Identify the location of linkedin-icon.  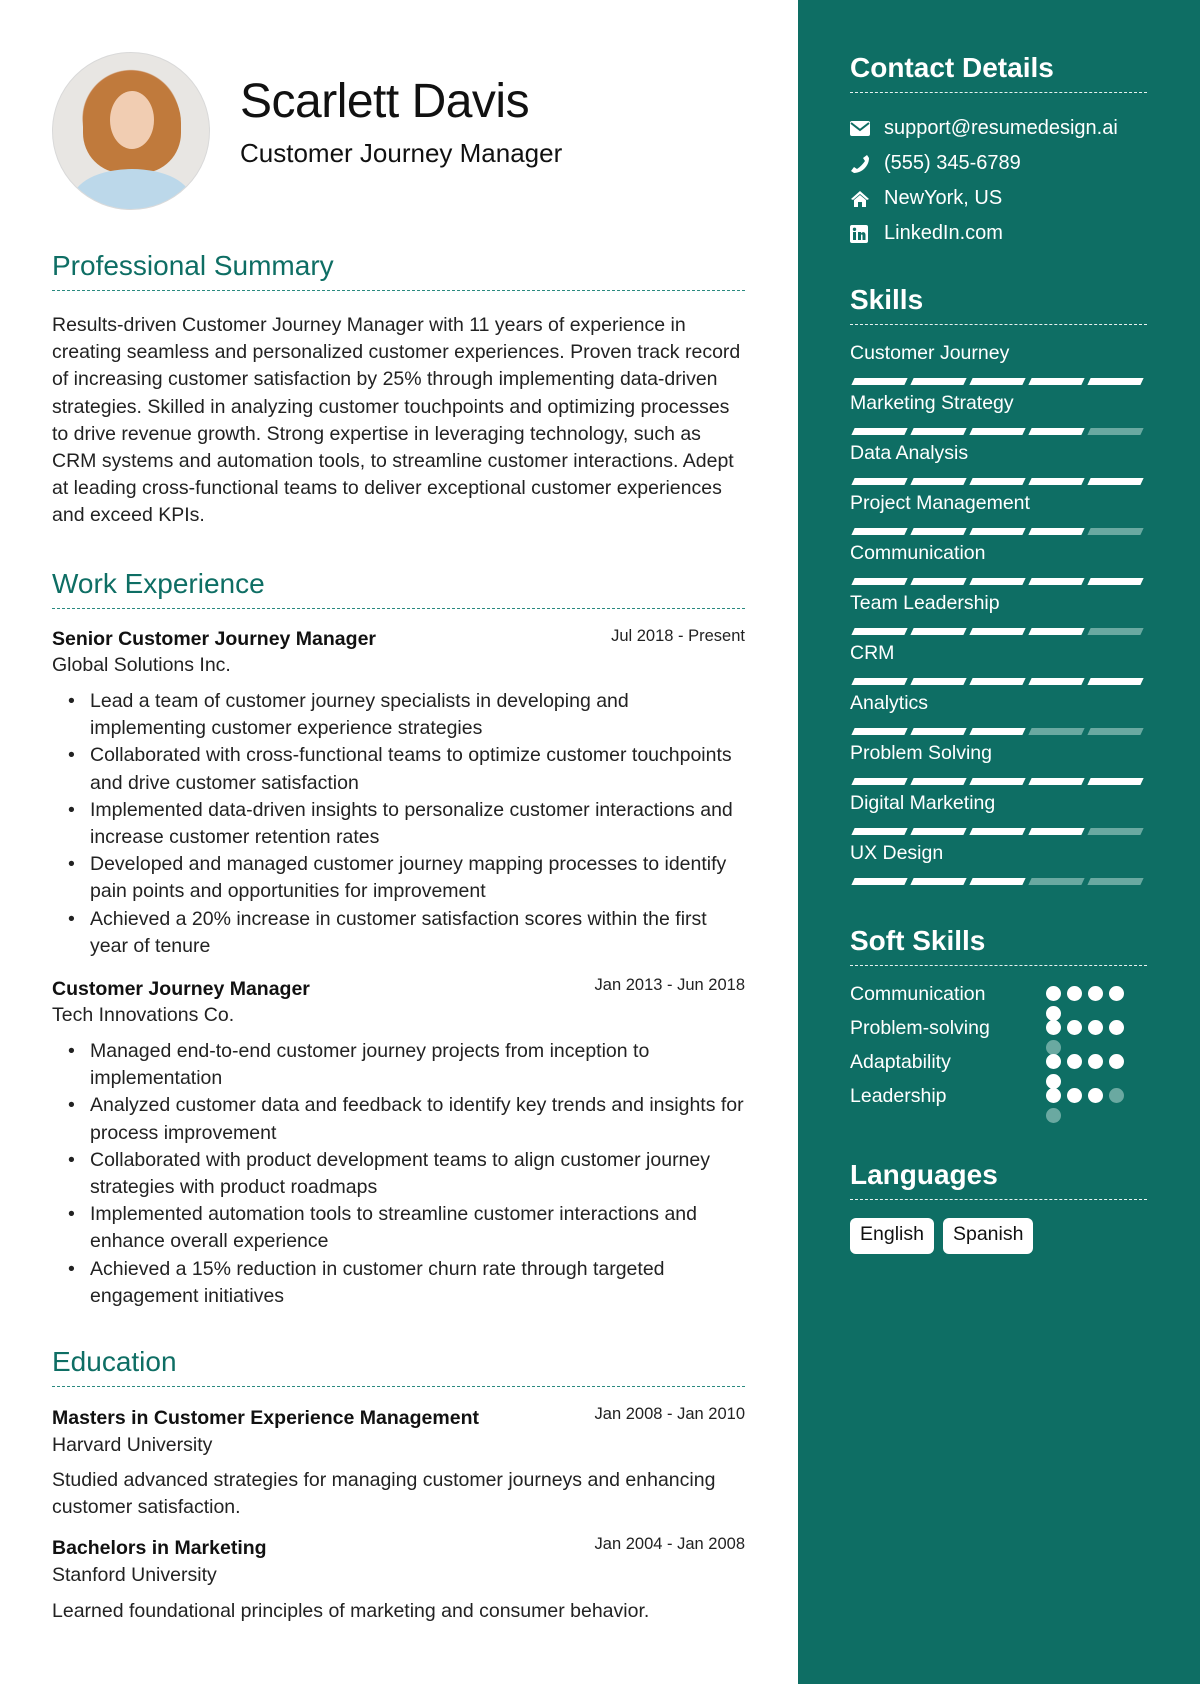
(867, 233).